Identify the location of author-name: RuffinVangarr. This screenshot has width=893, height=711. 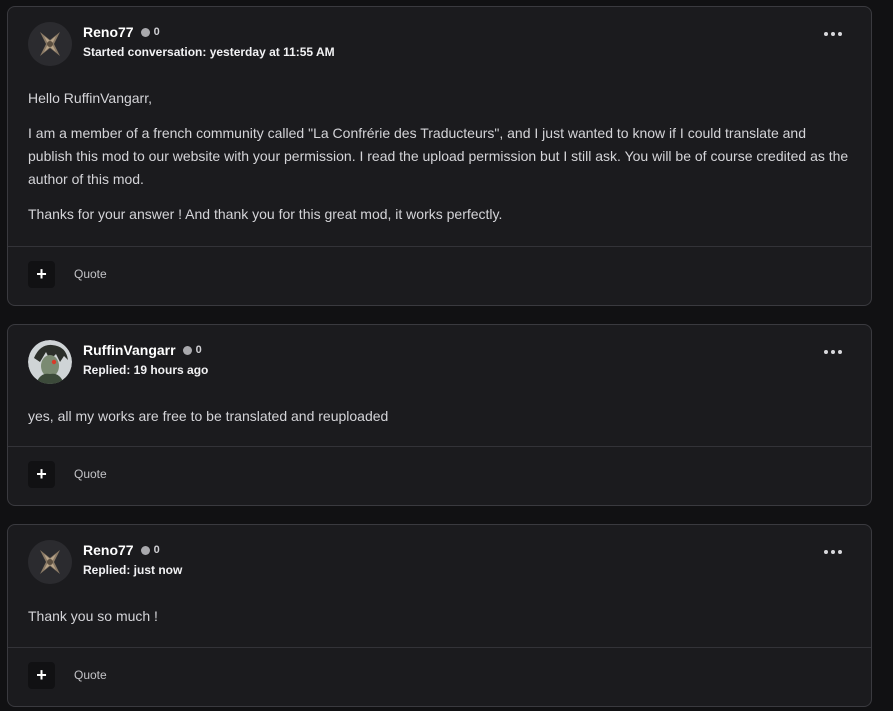
(129, 350).